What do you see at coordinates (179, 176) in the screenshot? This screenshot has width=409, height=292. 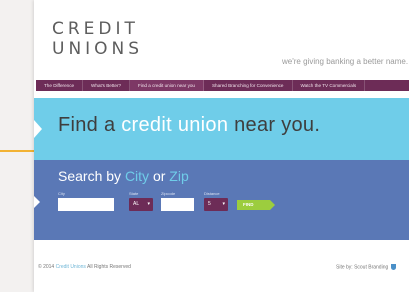 I see `search-zip-word: Zip` at bounding box center [179, 176].